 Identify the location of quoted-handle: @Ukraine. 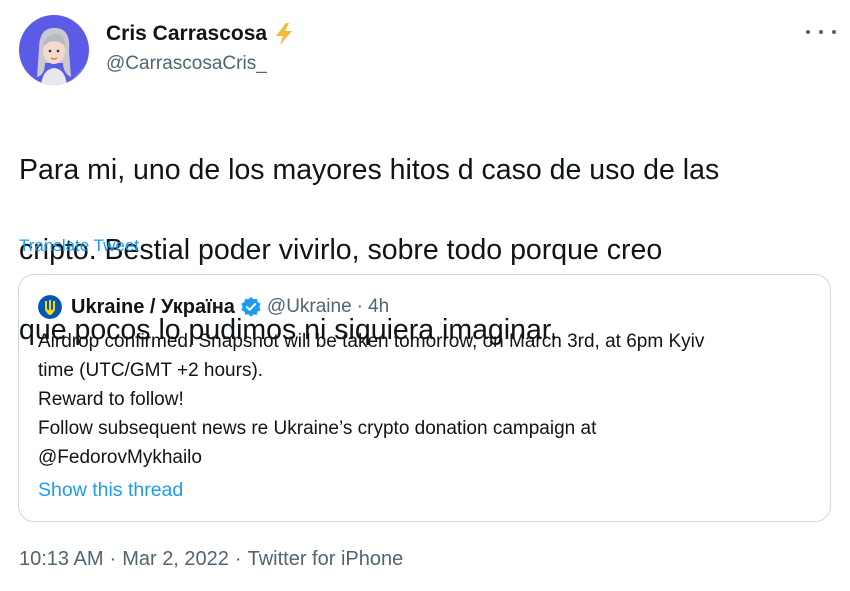
(309, 307).